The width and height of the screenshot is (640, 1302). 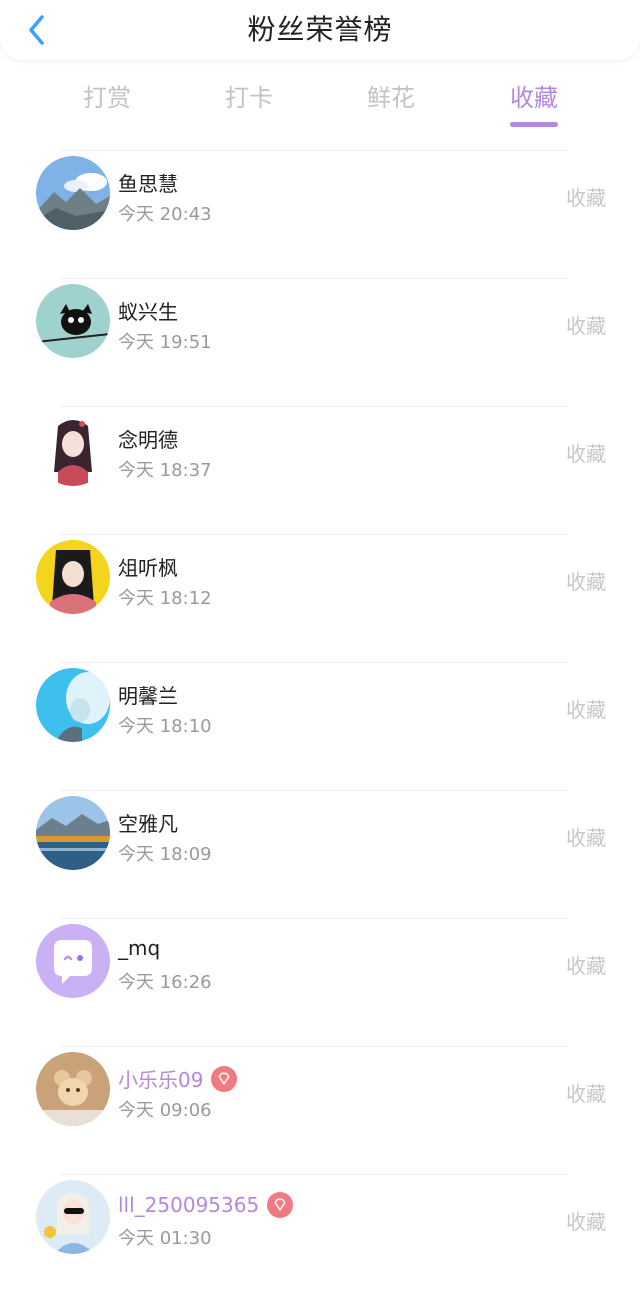 What do you see at coordinates (148, 184) in the screenshot?
I see `user-name: 鱼思慧` at bounding box center [148, 184].